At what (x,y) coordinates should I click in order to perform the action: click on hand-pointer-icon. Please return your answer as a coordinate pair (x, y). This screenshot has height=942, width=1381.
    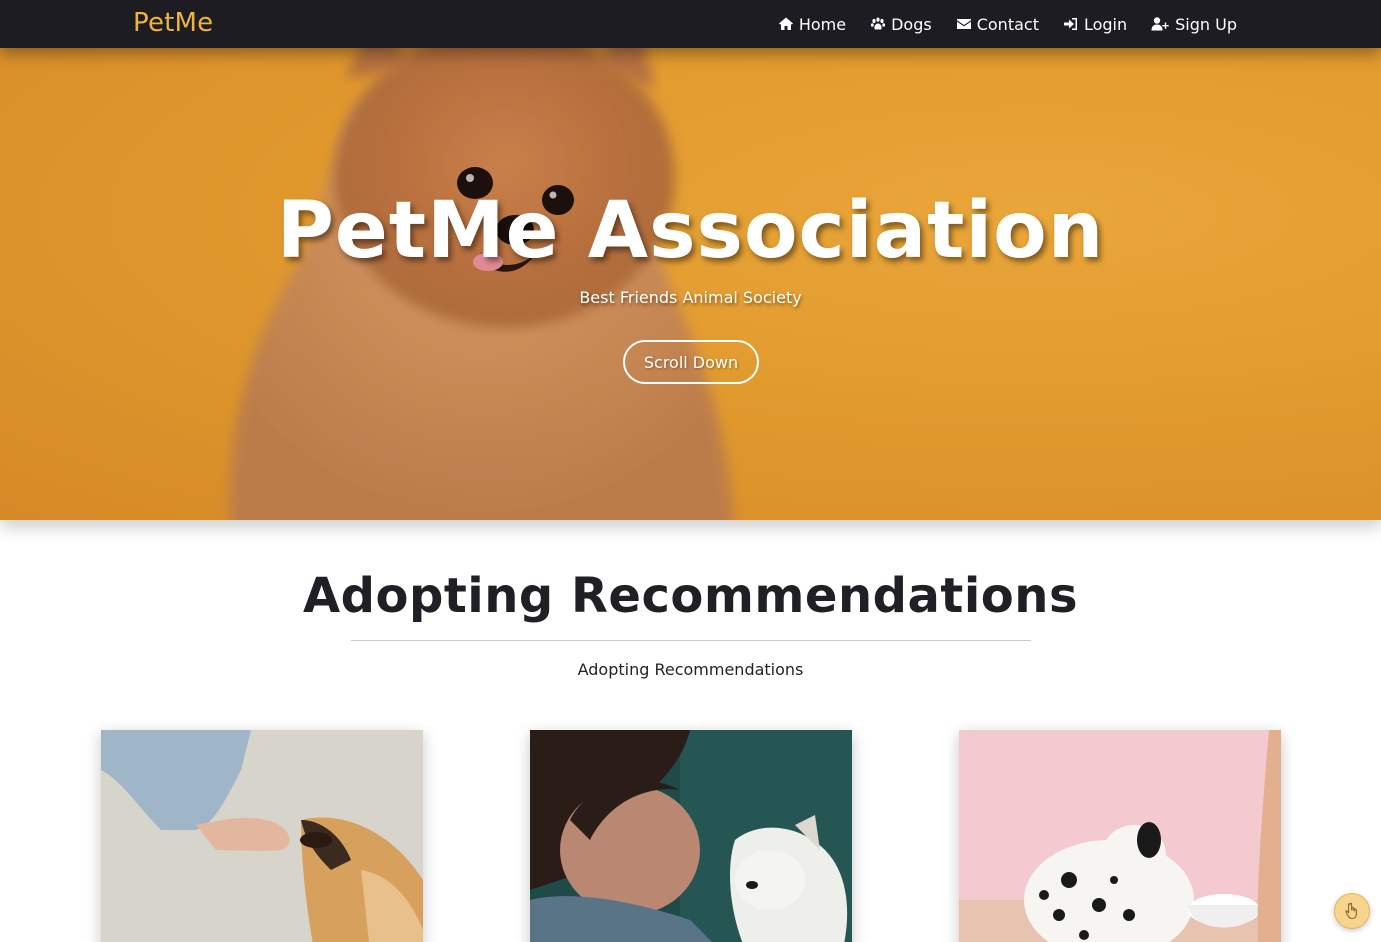
    Looking at the image, I should click on (1351, 911).